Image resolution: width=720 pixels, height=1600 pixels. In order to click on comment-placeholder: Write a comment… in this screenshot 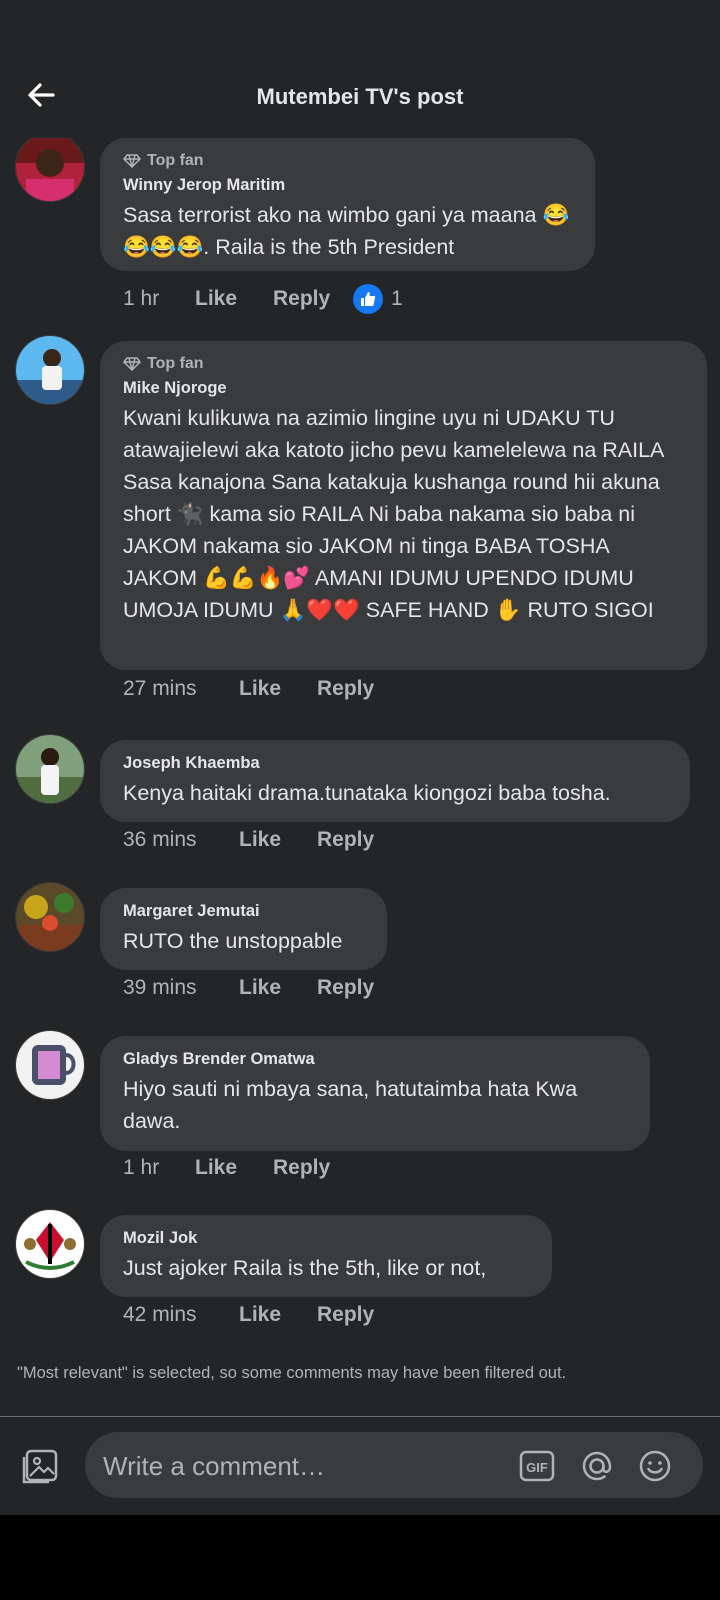, I will do `click(214, 1466)`.